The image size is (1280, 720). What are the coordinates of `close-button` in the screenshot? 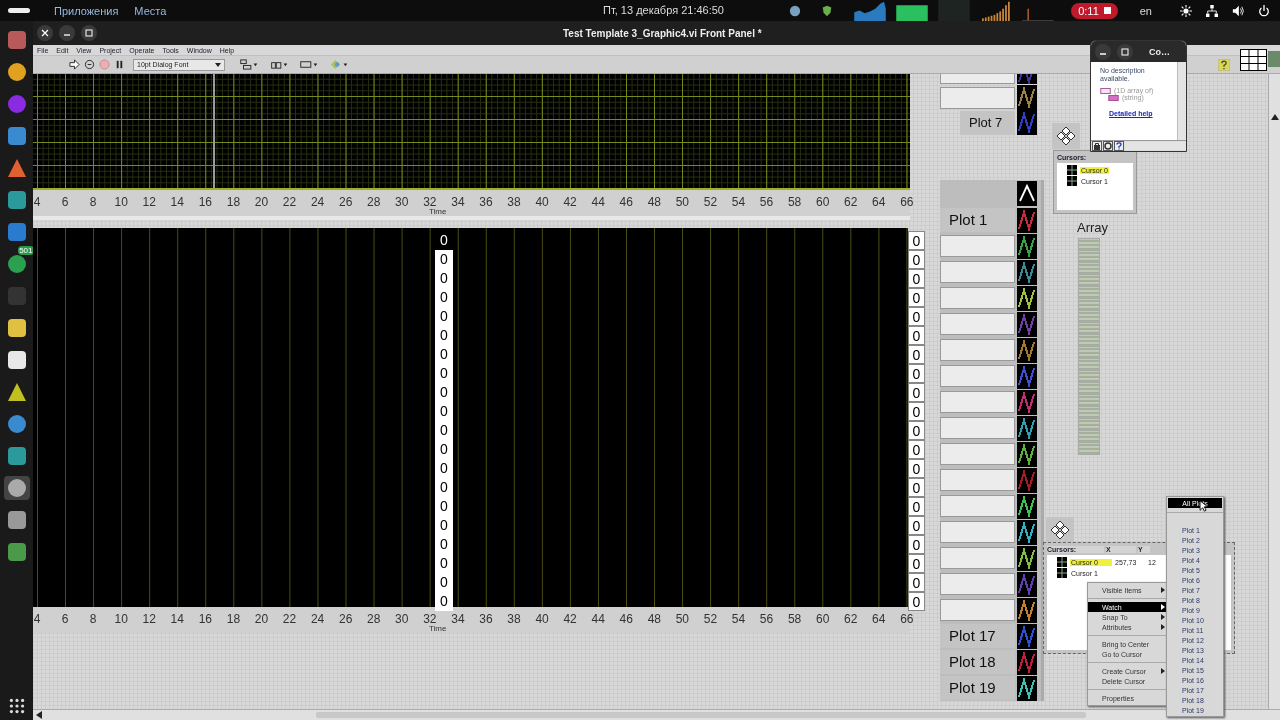 It's located at (45, 33).